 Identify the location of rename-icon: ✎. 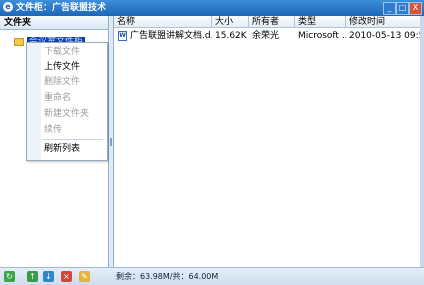
(84, 276).